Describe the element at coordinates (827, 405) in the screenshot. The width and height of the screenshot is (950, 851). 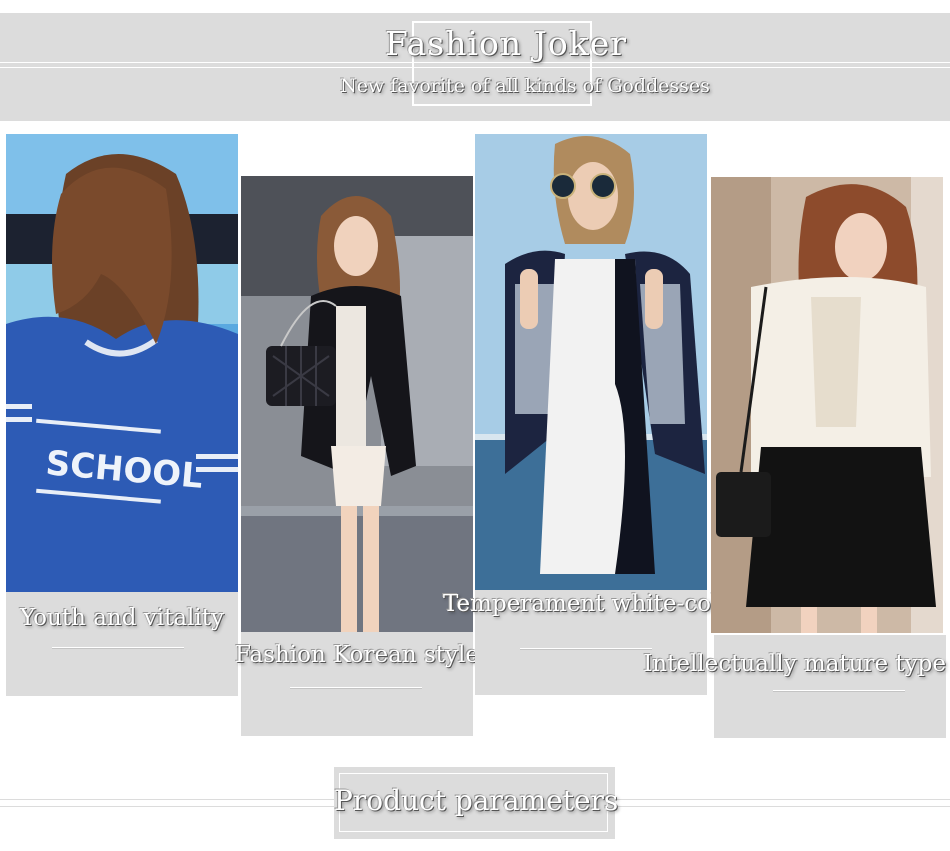
I see `photo-mature-type` at that location.